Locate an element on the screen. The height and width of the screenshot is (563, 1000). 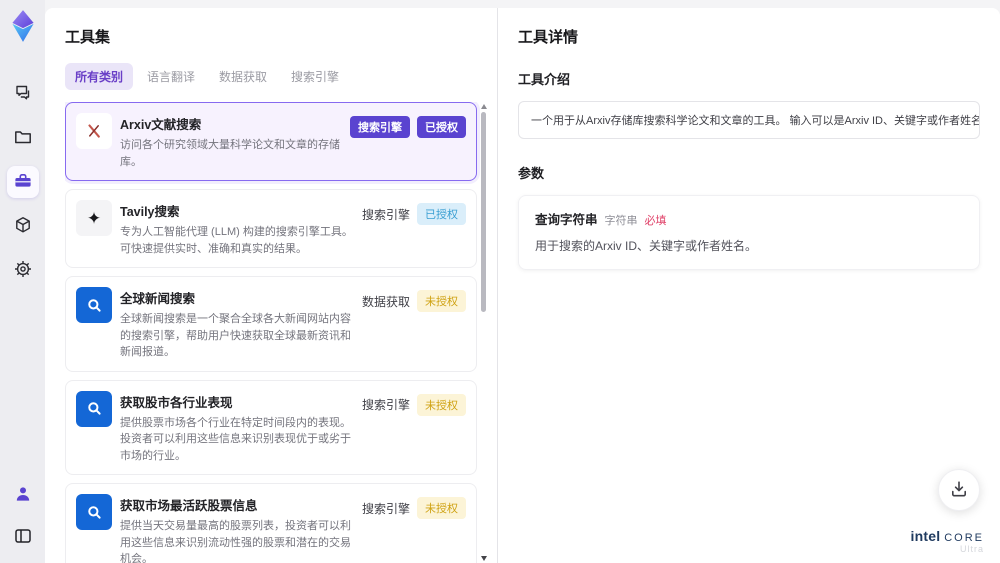
folder-icon is located at coordinates (23, 138).